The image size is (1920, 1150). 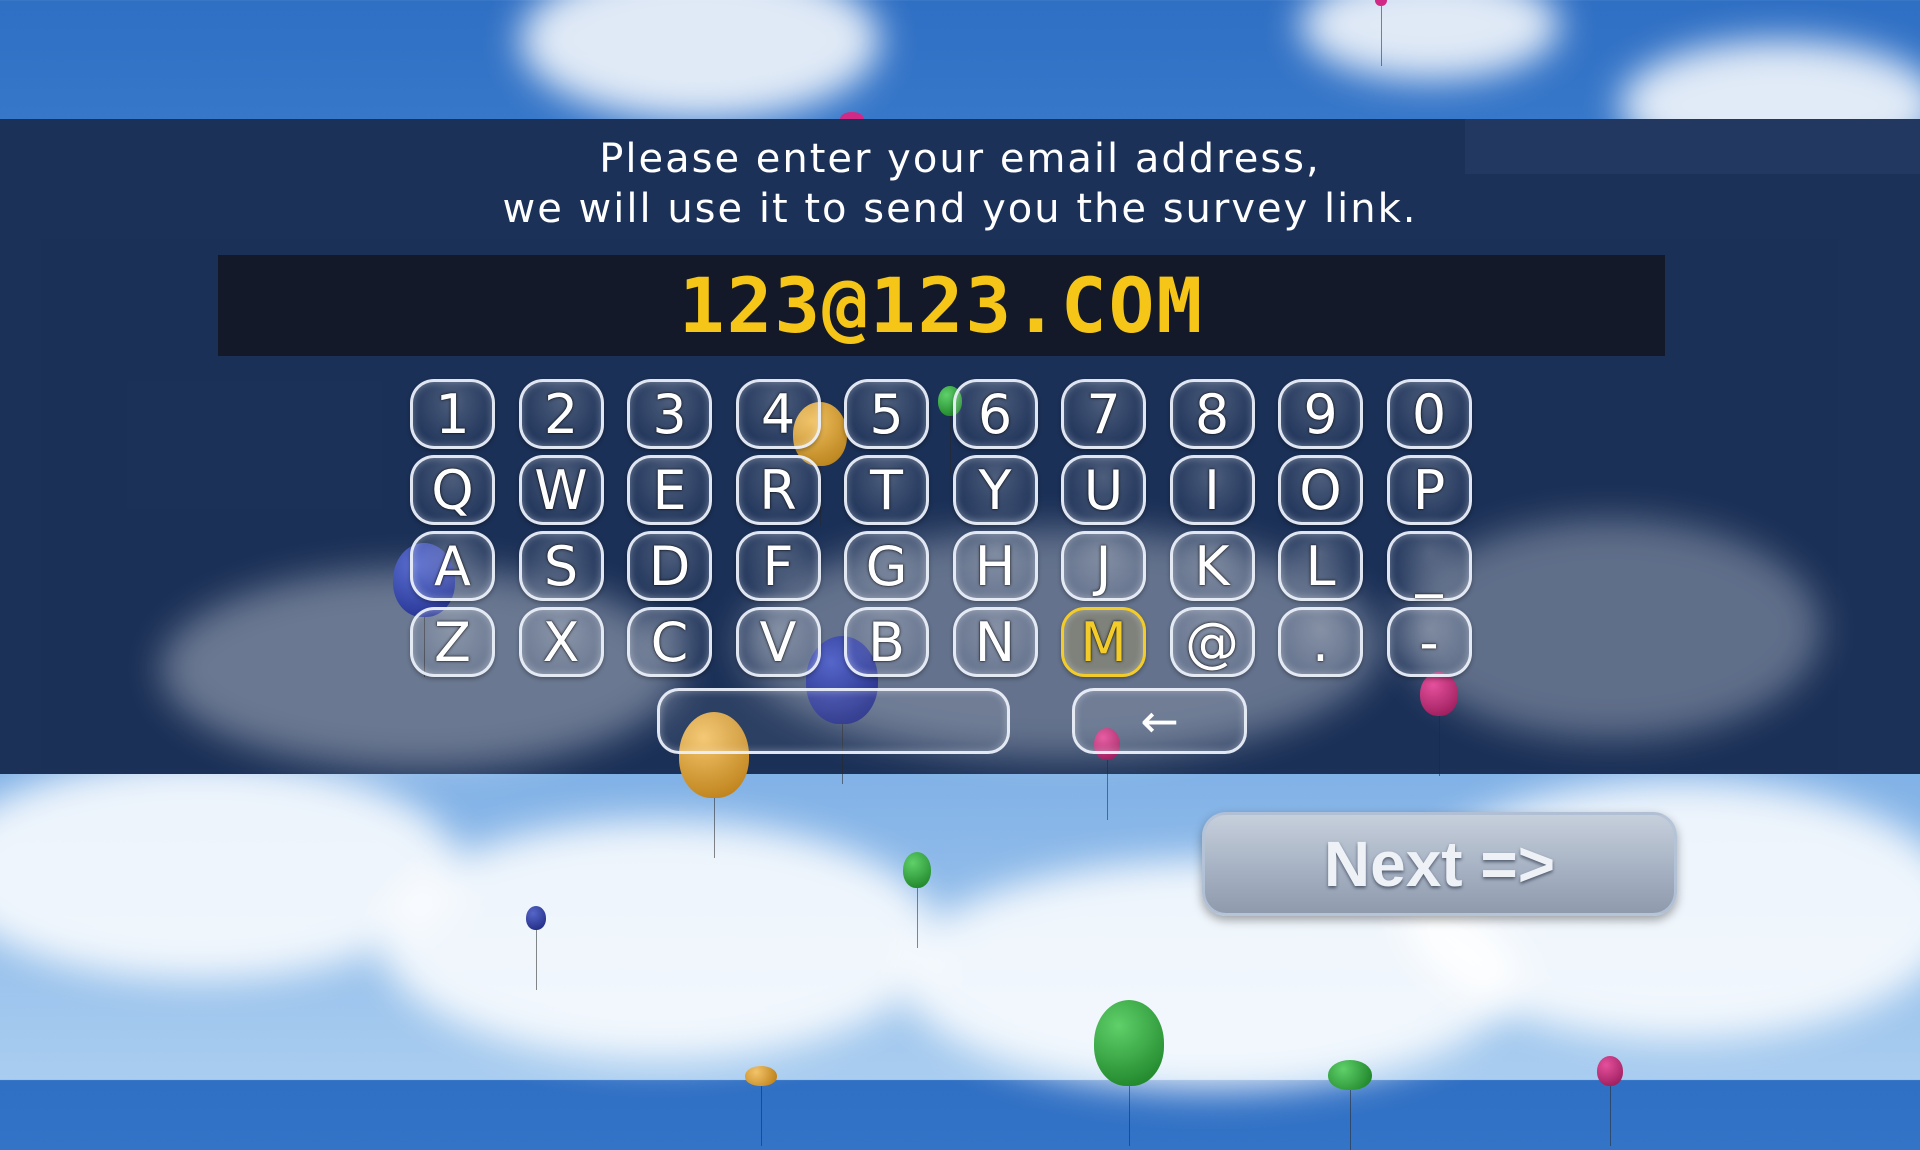 I want to click on key-i: I, so click(x=1212, y=490).